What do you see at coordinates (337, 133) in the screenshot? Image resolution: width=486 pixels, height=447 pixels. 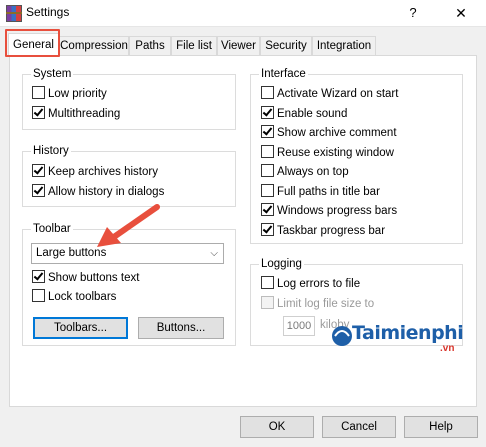 I see `checkbox-label: Show archive comment` at bounding box center [337, 133].